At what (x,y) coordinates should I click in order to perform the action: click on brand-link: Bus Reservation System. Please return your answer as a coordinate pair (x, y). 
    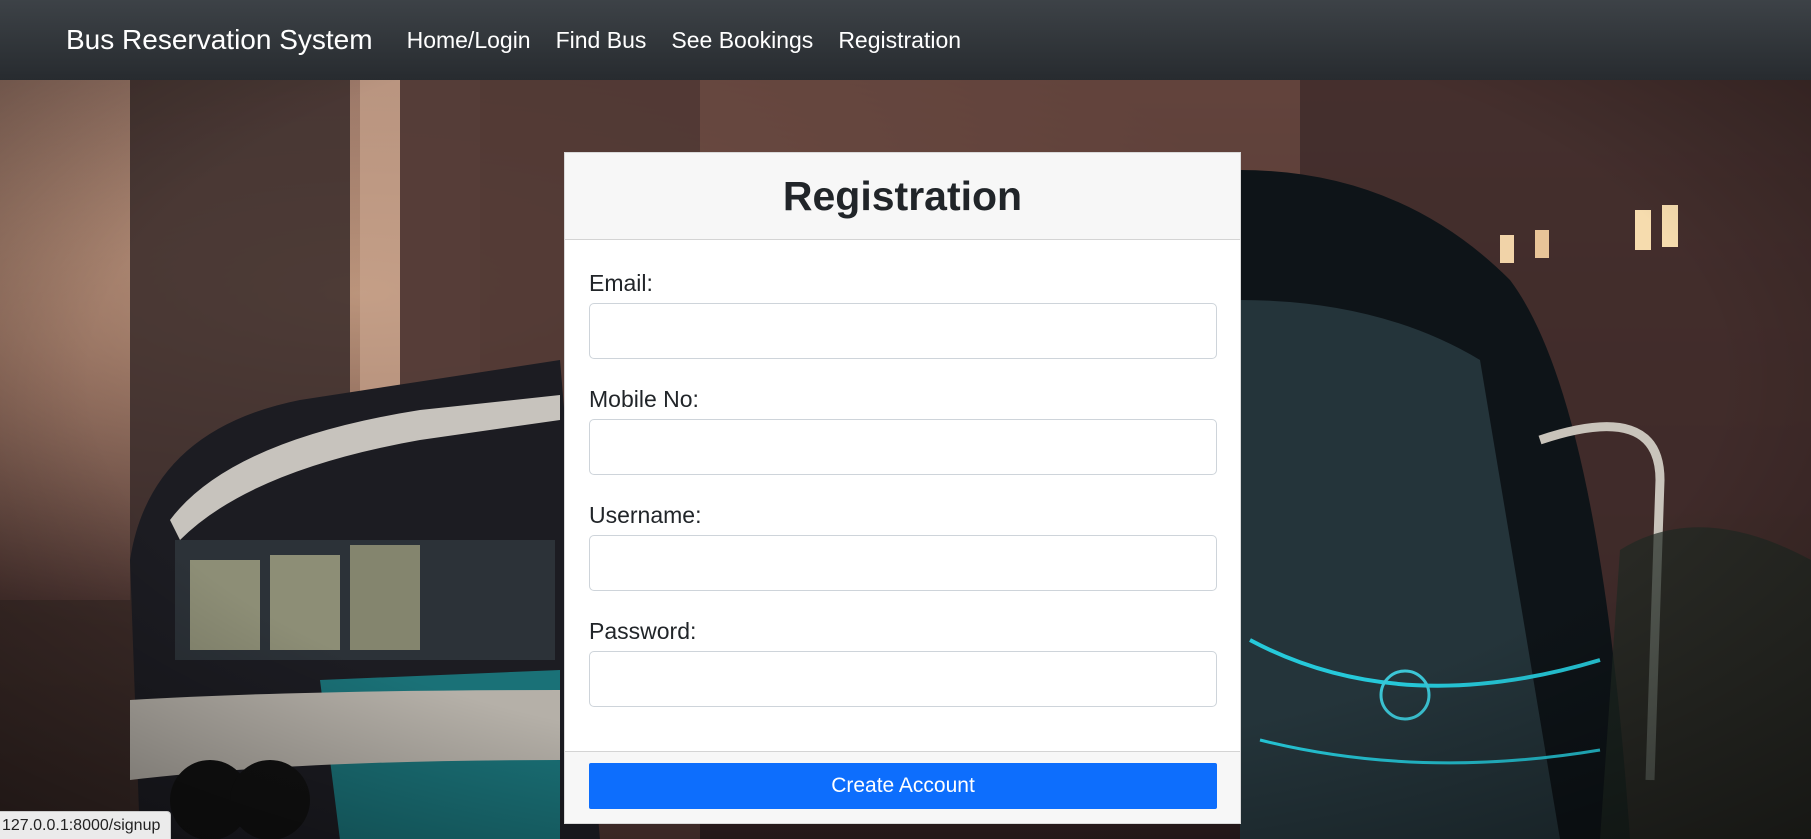
    Looking at the image, I should click on (219, 40).